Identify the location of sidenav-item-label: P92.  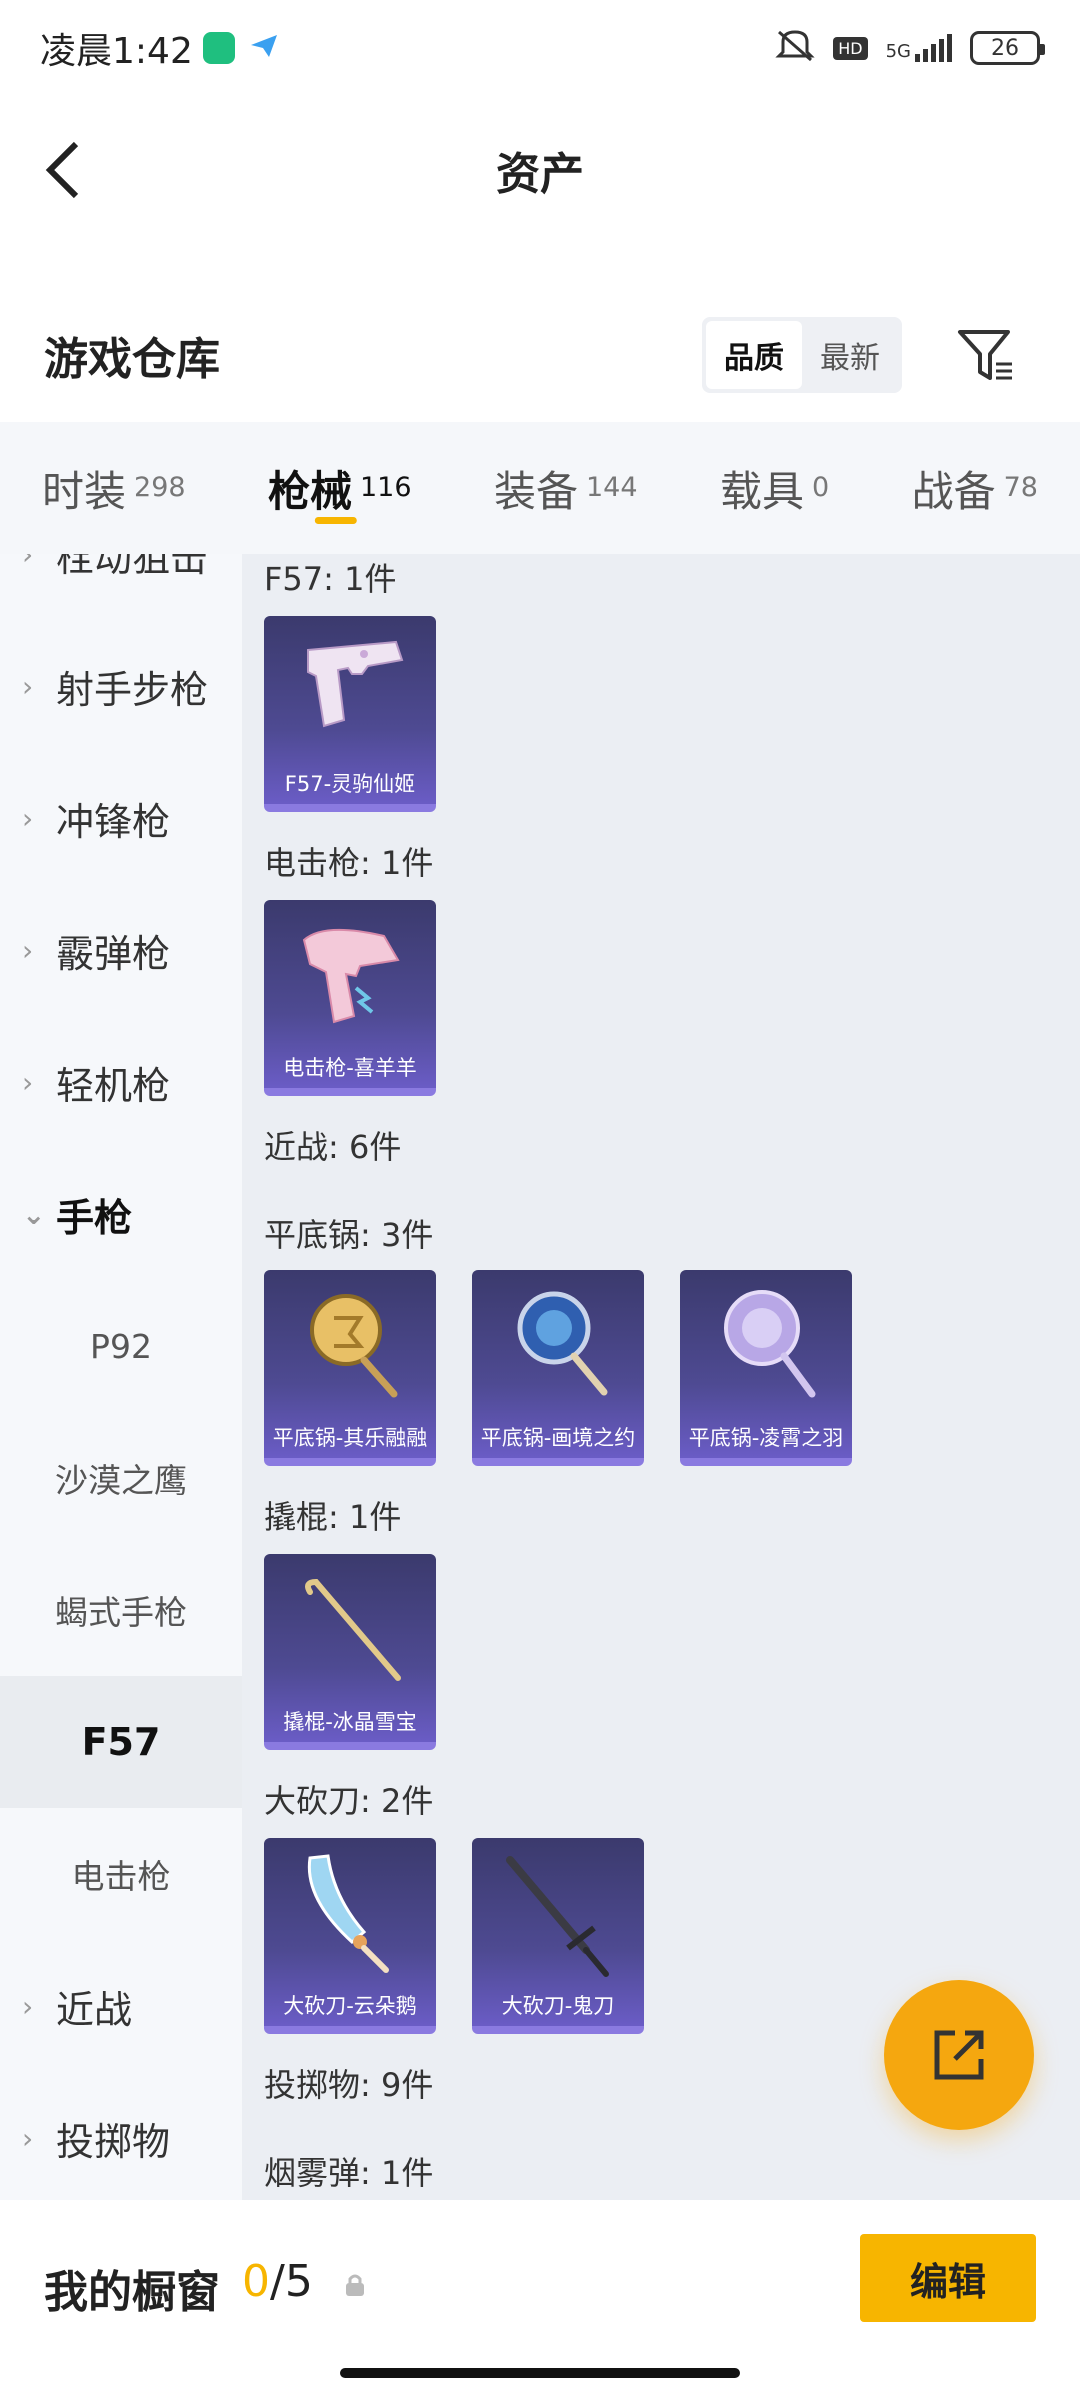
(121, 1346).